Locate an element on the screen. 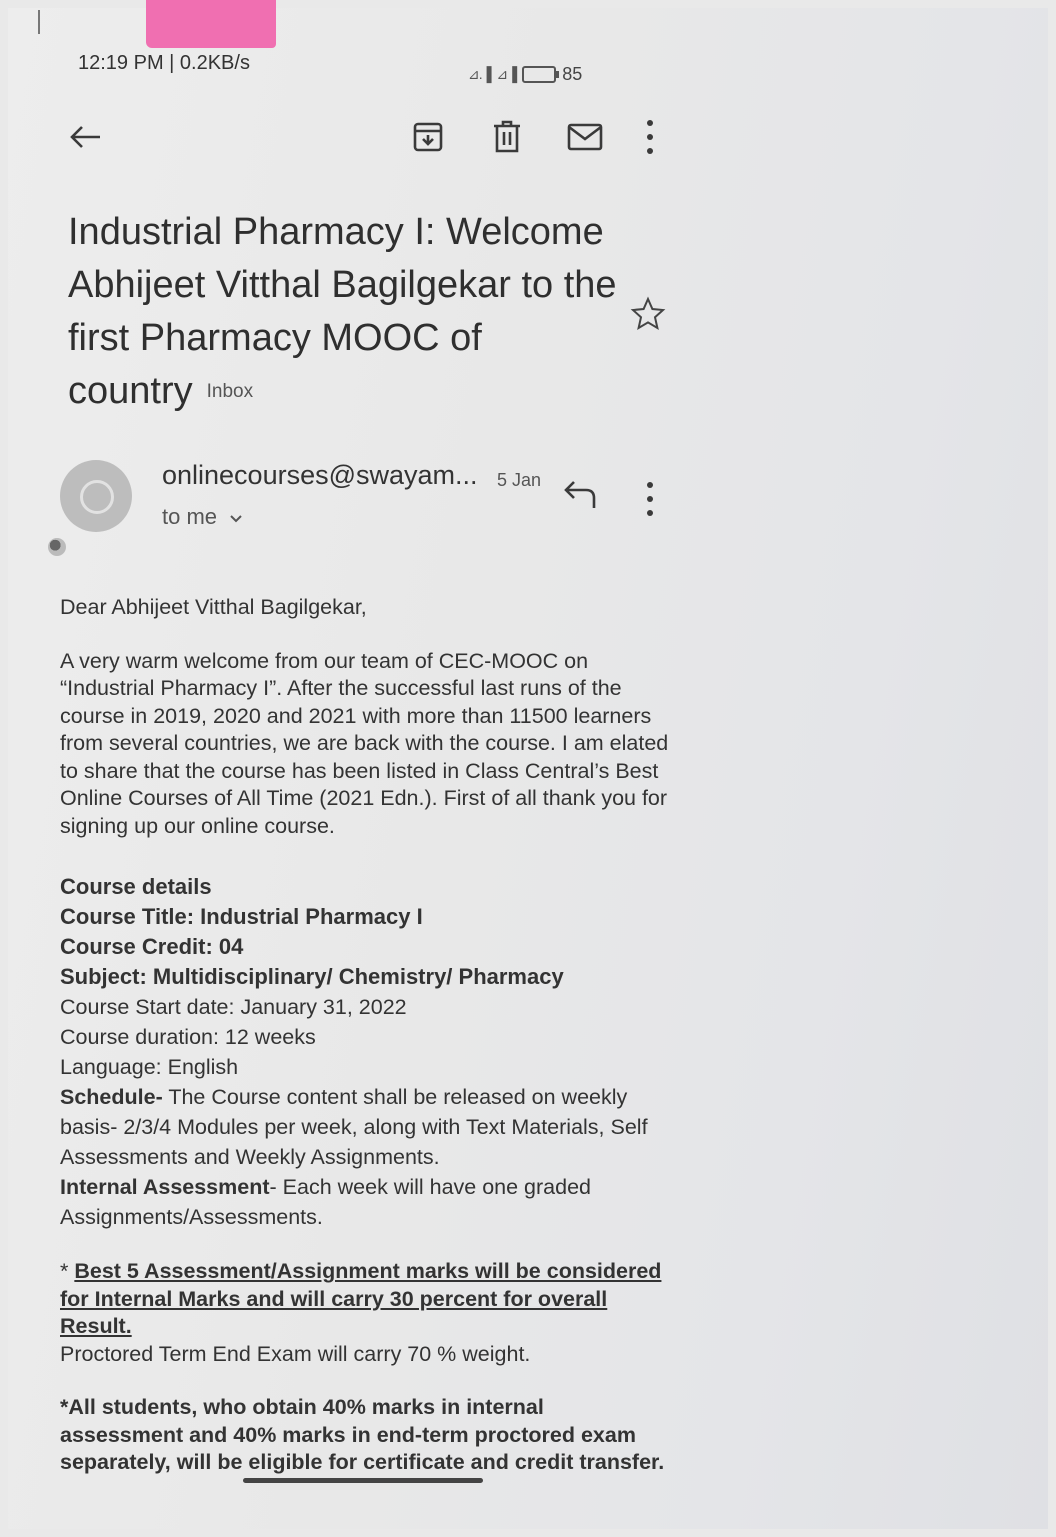 The image size is (1056, 1537). star-button is located at coordinates (650, 316).